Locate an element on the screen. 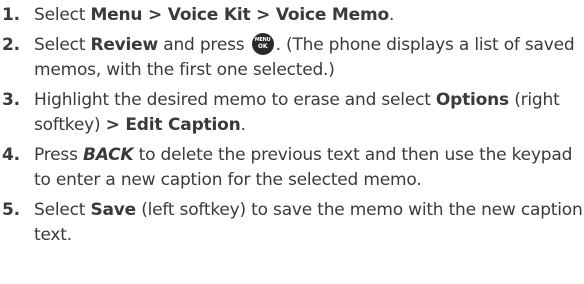  step-1: 1. Select Menu > Voice Kit > Voice Memo. is located at coordinates (292, 15).